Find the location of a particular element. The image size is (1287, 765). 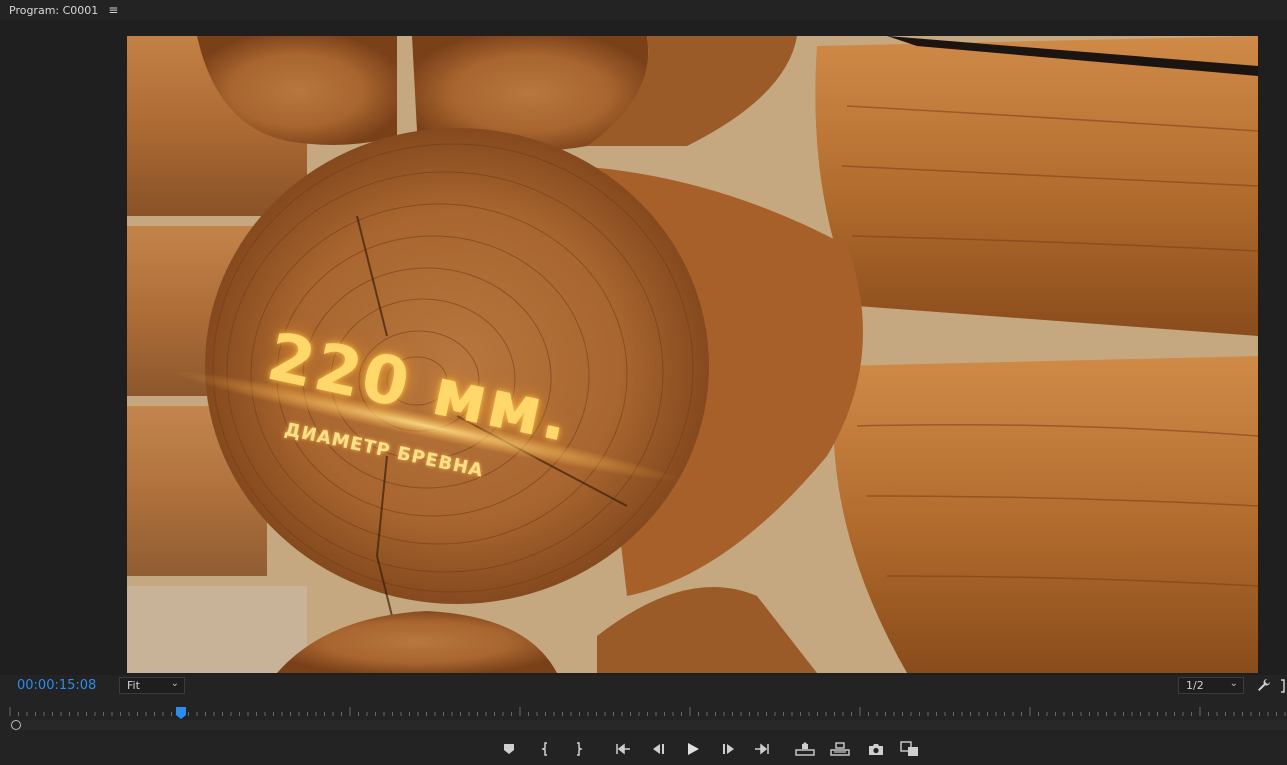

playhead-marker is located at coordinates (181, 711).